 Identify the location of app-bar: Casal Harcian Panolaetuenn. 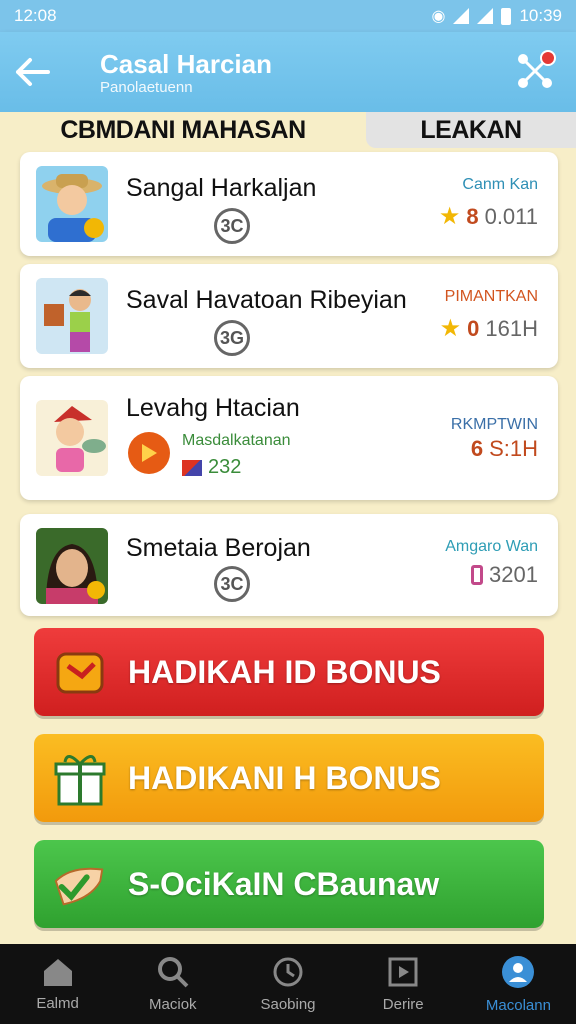
(288, 72).